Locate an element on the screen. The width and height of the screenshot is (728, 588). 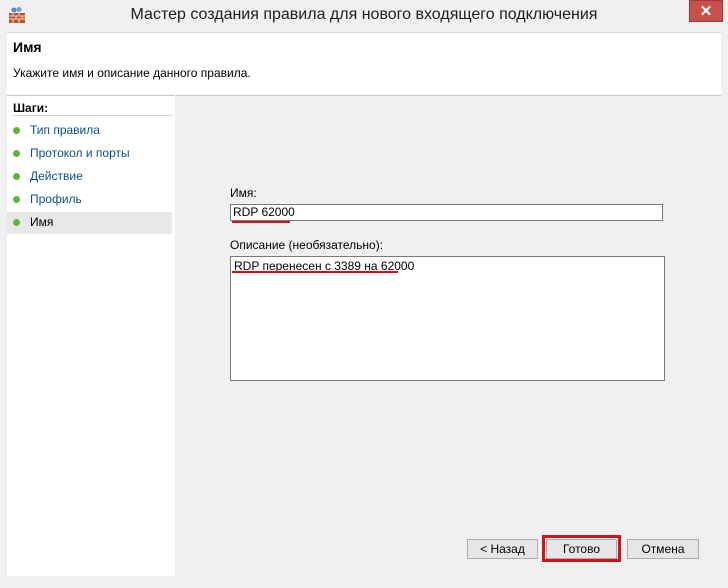
step-name: Имя is located at coordinates (89, 223).